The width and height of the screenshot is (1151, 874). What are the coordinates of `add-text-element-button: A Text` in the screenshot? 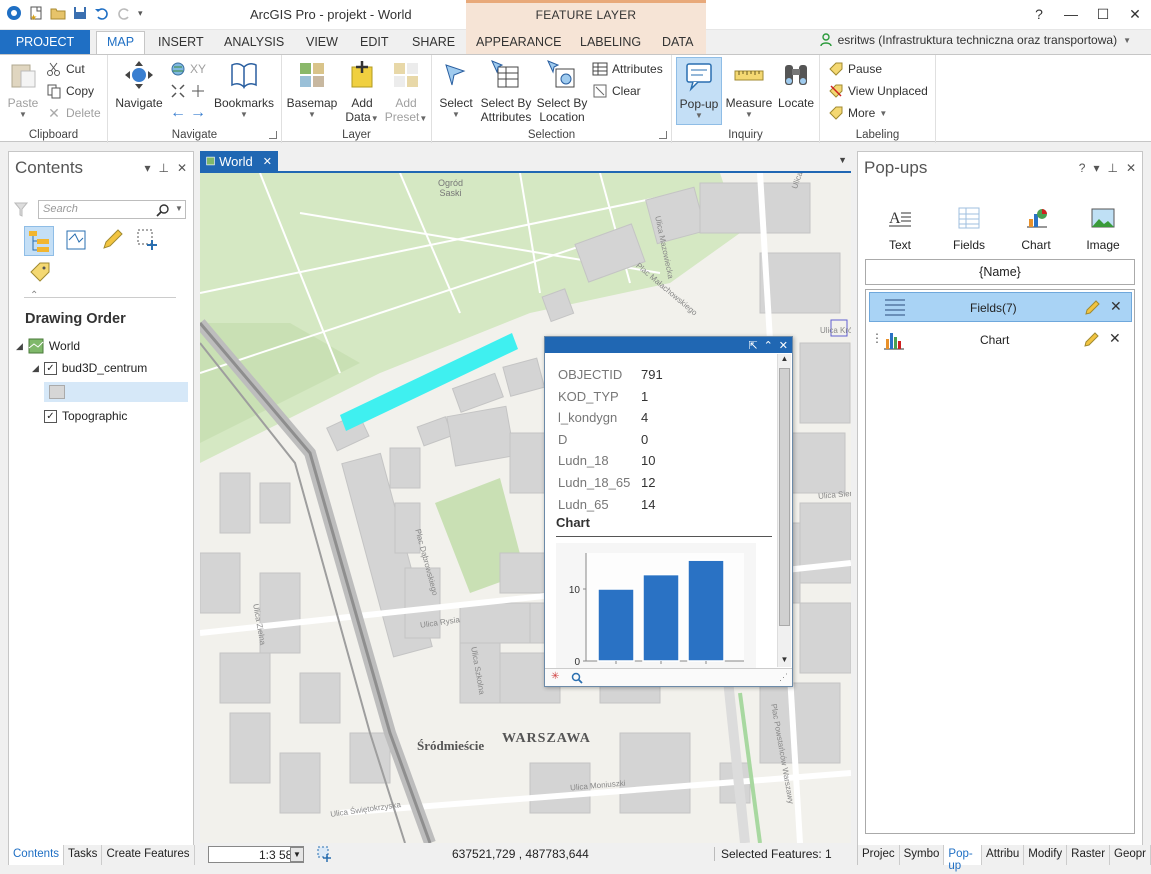 It's located at (900, 228).